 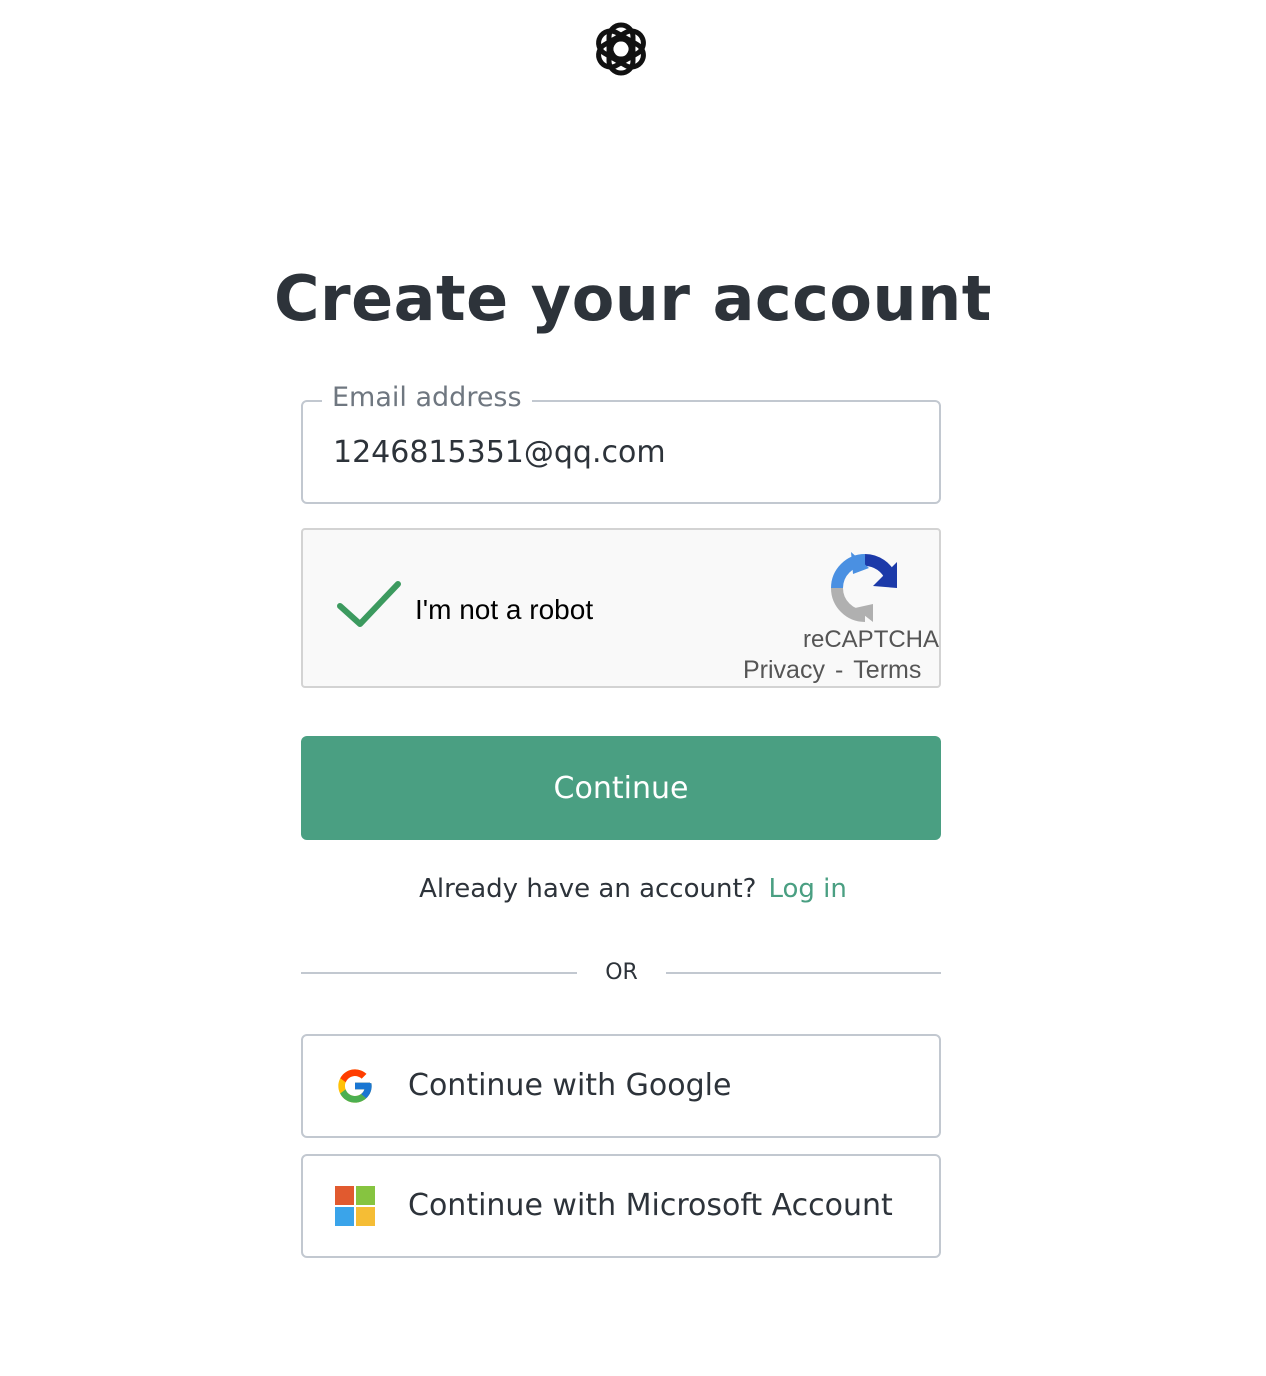 What do you see at coordinates (633, 298) in the screenshot?
I see `page-title: Create your account` at bounding box center [633, 298].